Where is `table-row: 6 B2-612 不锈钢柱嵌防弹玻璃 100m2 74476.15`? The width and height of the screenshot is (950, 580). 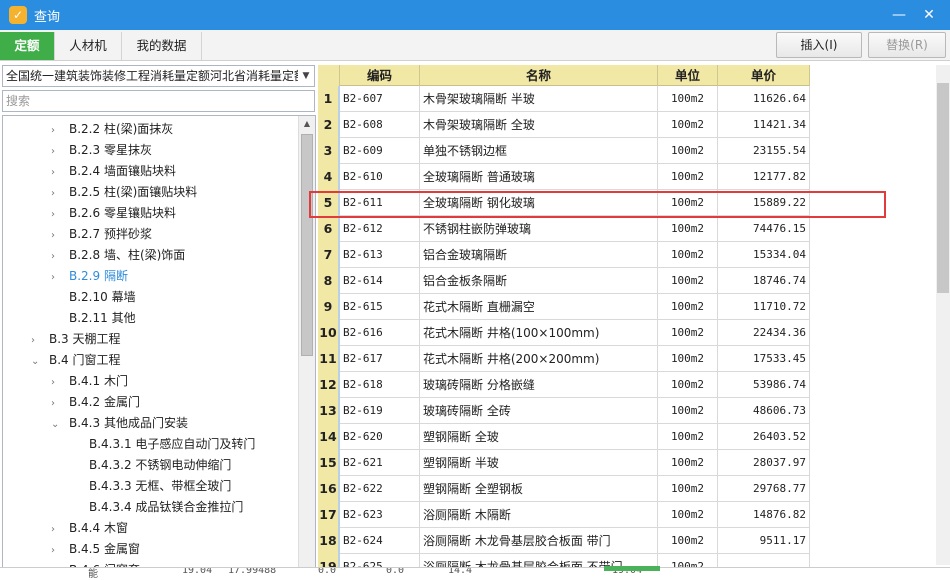
table-row: 6 B2-612 不锈钢柱嵌防弹玻璃 100m2 74476.15 is located at coordinates (564, 229).